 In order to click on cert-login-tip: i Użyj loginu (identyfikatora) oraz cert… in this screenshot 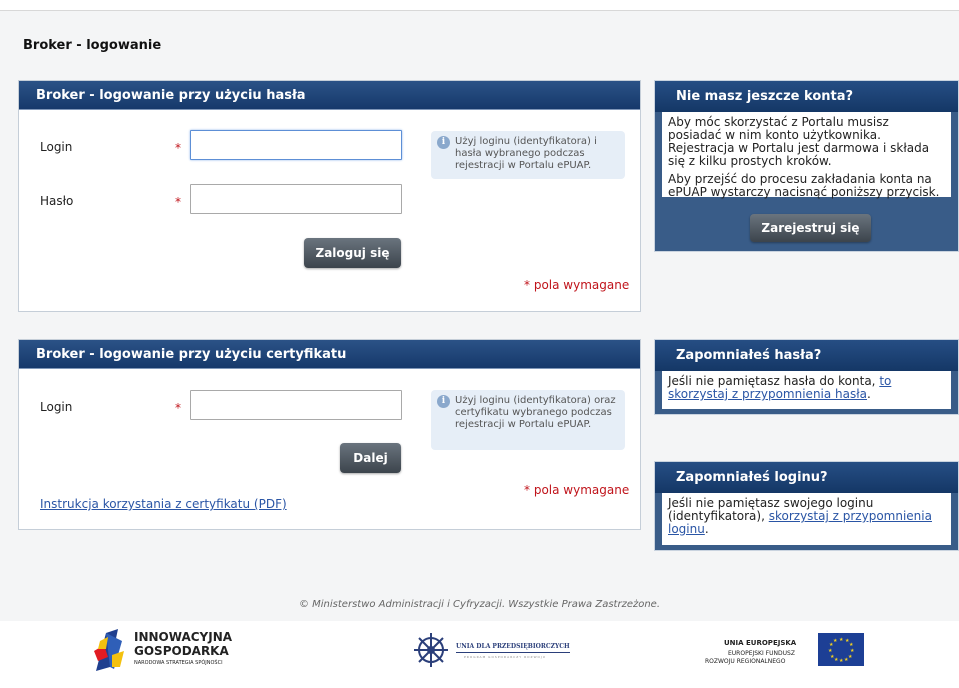, I will do `click(528, 420)`.